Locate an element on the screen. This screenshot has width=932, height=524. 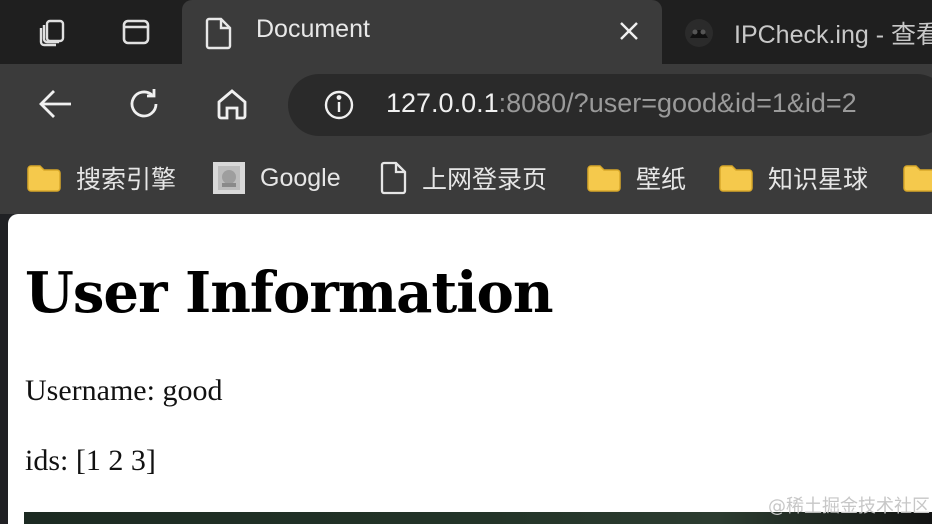
url-path: :8080/?user=good&id=1&id=2 is located at coordinates (677, 103).